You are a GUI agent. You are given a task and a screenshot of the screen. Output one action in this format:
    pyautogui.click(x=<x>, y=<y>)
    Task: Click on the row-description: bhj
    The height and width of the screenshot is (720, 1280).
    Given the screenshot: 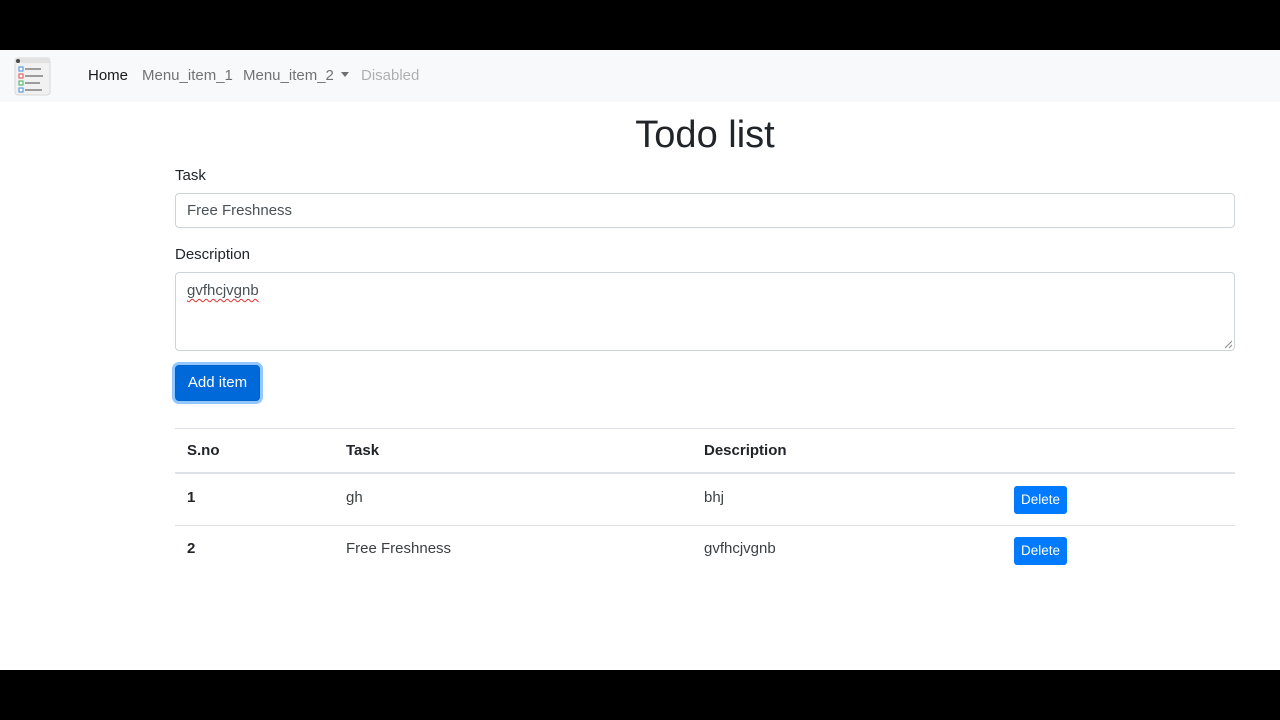 What is the action you would take?
    pyautogui.click(x=714, y=497)
    